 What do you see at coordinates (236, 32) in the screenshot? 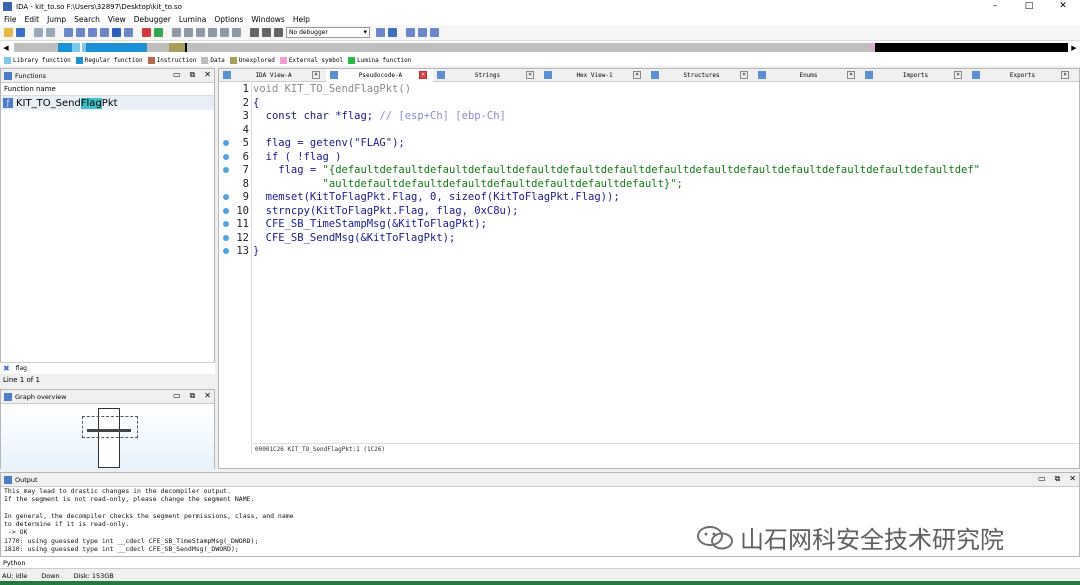
I see `delete-icon` at bounding box center [236, 32].